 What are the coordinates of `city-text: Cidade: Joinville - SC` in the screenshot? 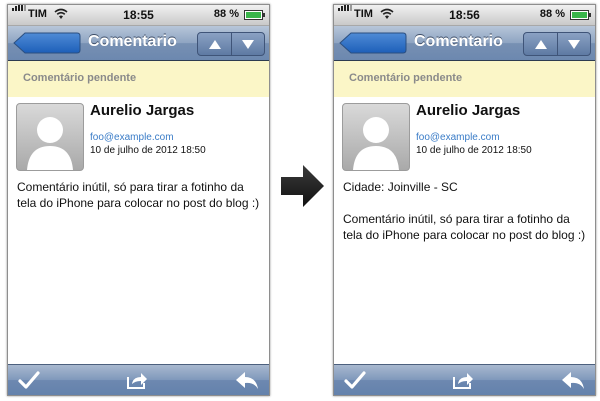 It's located at (400, 187).